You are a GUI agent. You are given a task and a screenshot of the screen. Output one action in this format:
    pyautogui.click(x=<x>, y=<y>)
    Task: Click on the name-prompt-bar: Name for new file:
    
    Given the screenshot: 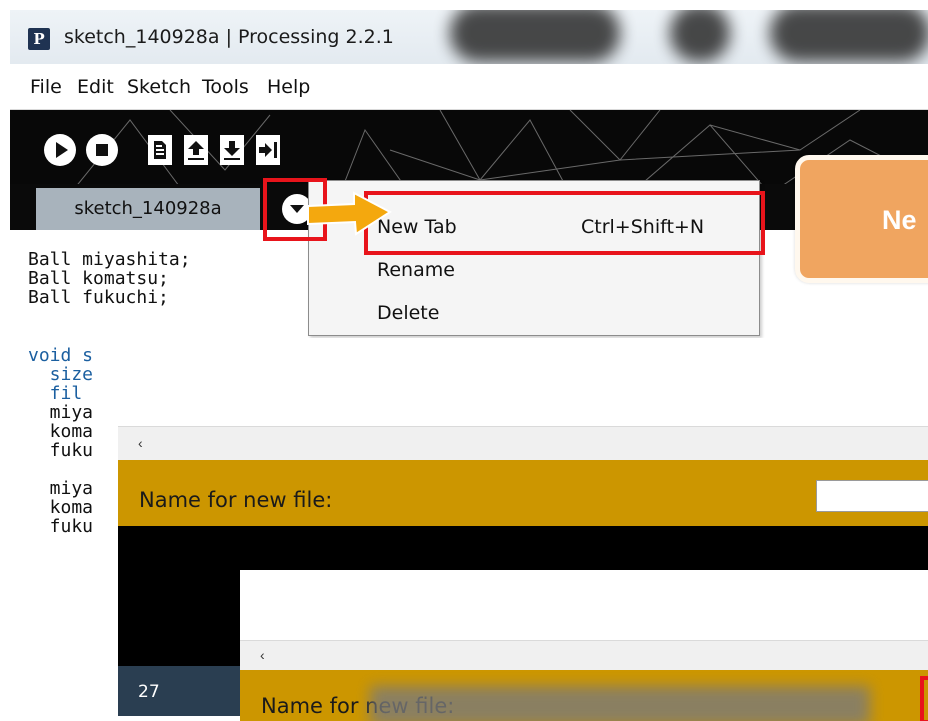 What is the action you would take?
    pyautogui.click(x=523, y=493)
    